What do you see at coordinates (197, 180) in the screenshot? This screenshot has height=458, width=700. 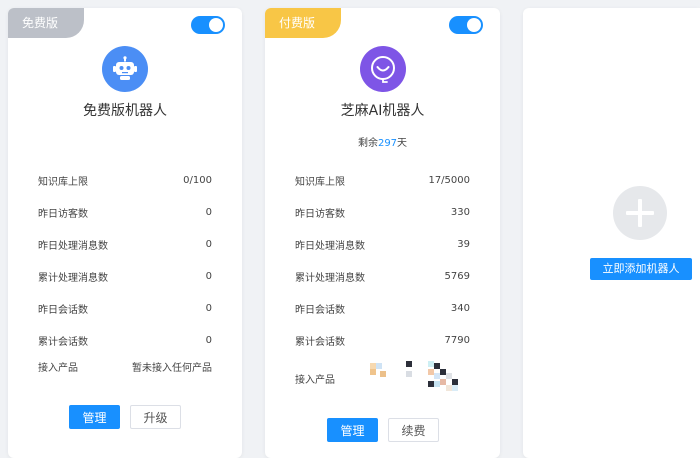 I see `stat-value: 0/100` at bounding box center [197, 180].